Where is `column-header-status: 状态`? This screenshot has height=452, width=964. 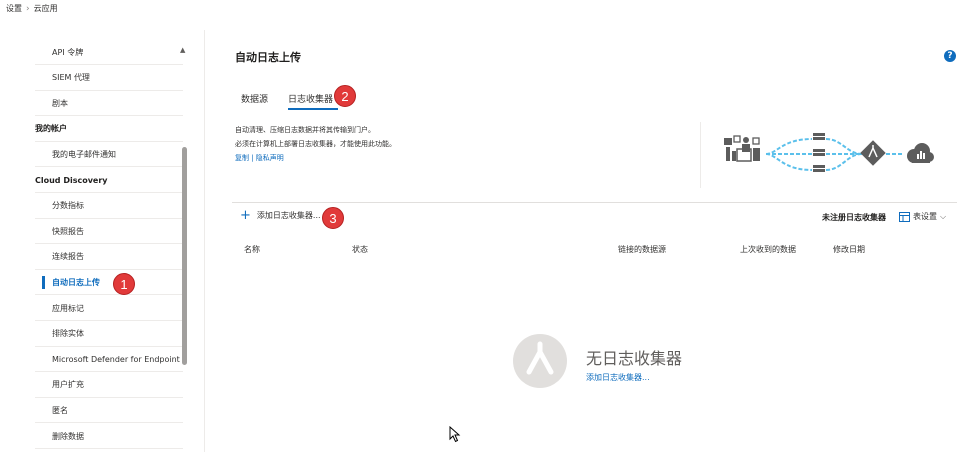 column-header-status: 状态 is located at coordinates (360, 249).